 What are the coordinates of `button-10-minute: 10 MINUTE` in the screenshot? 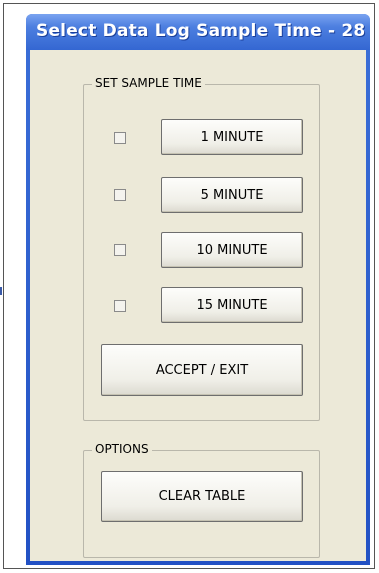 It's located at (232, 250).